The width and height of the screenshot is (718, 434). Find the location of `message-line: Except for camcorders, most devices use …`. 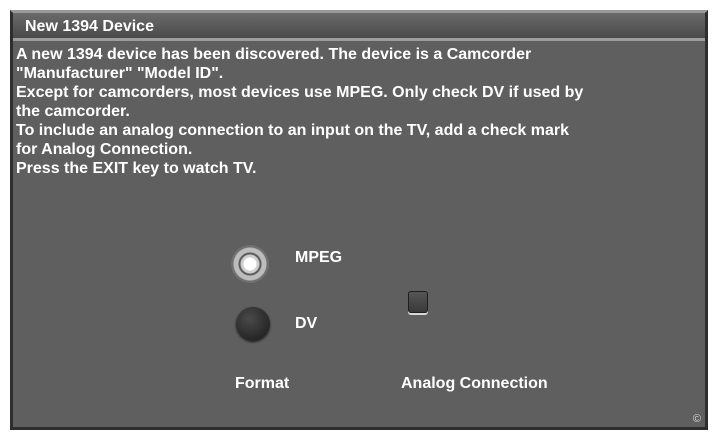

message-line: Except for camcorders, most devices use … is located at coordinates (300, 92).